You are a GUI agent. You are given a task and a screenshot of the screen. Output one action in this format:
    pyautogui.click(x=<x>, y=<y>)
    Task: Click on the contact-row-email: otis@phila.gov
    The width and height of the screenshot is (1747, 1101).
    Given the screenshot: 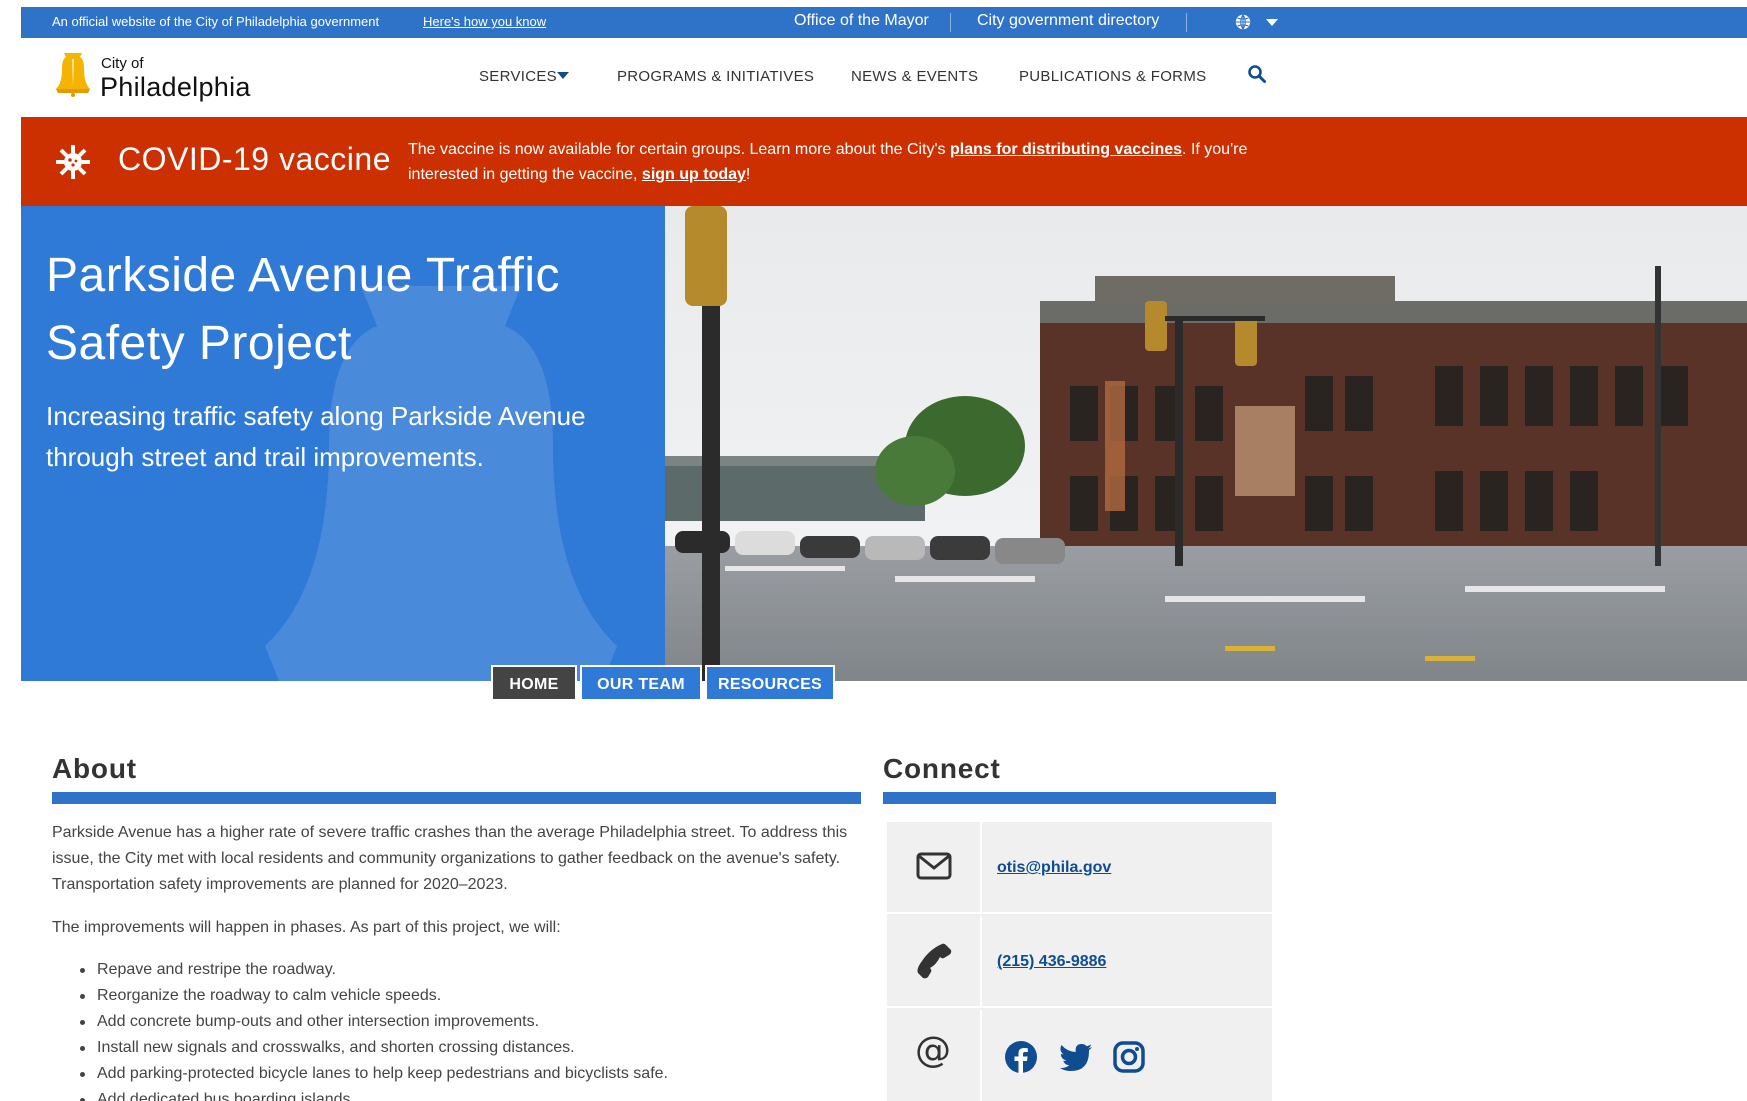 What is the action you would take?
    pyautogui.click(x=1079, y=868)
    